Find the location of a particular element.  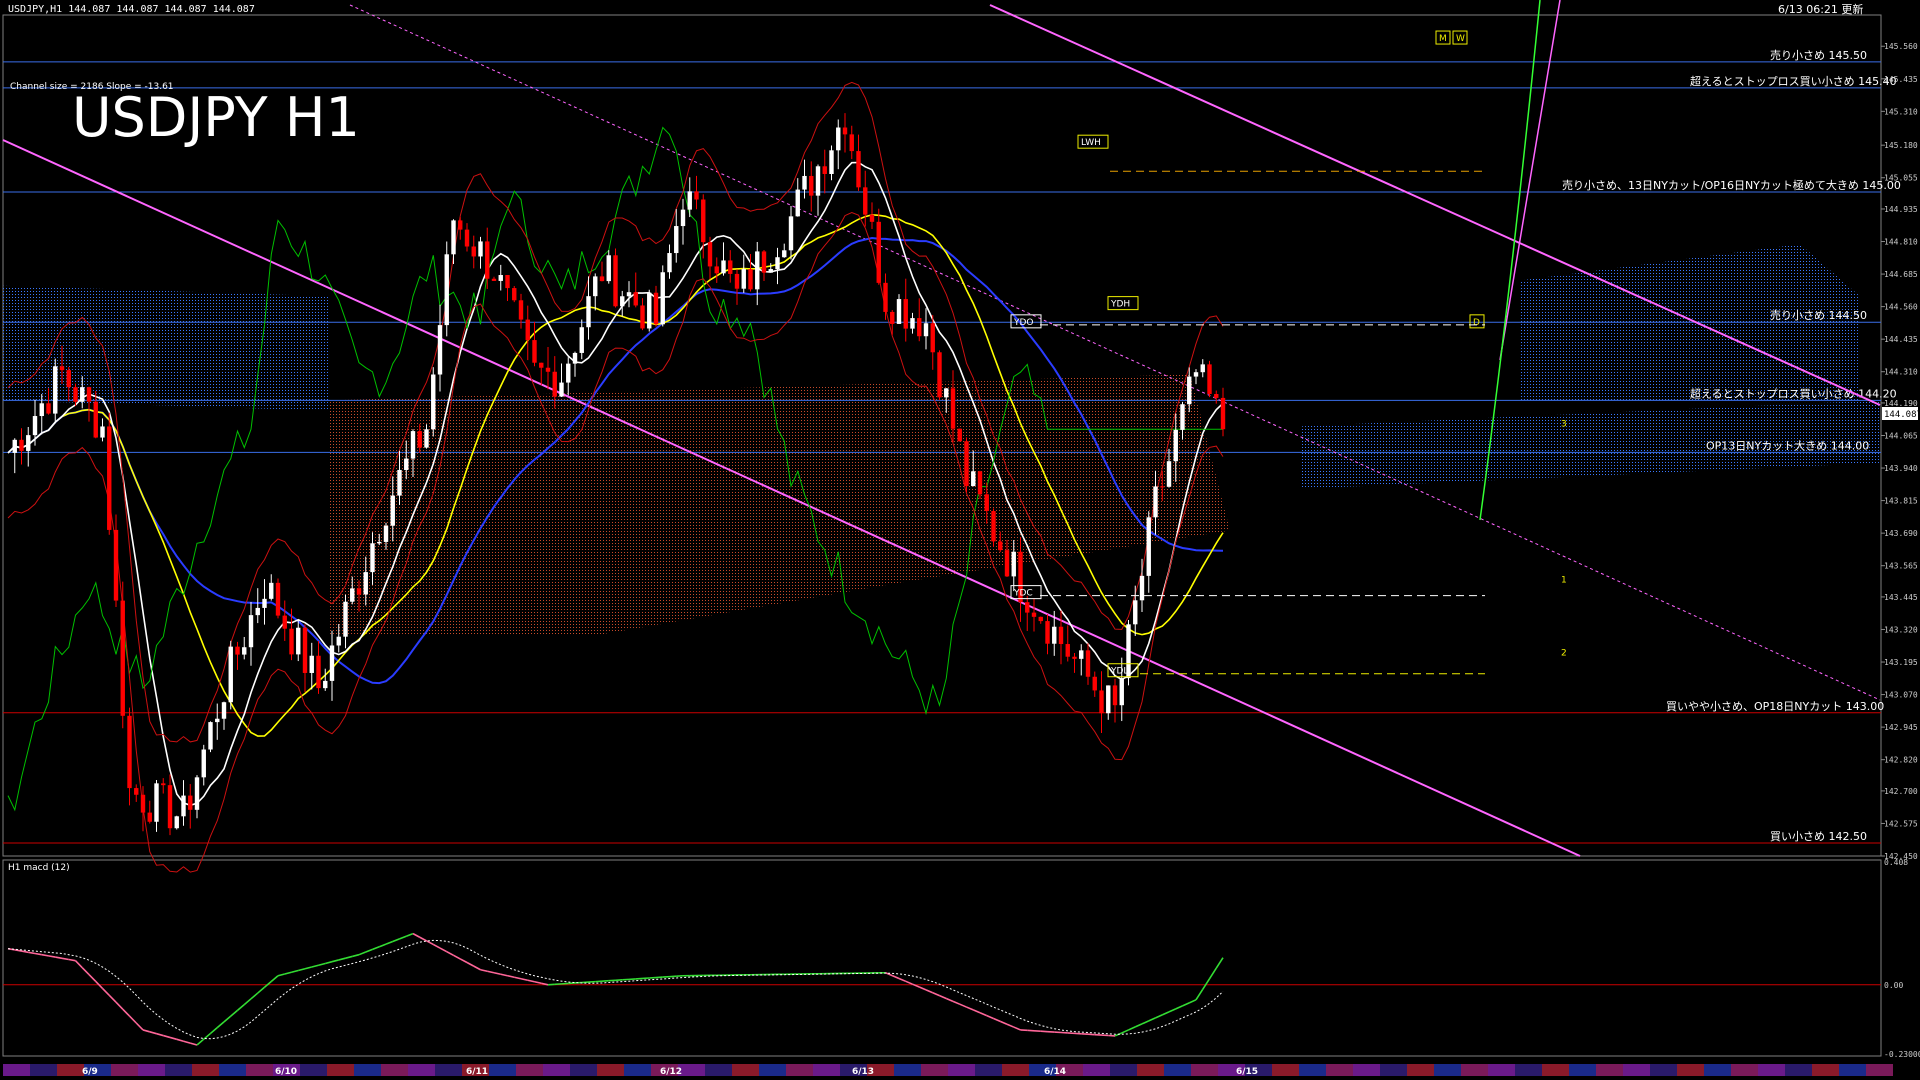

cloud-bull is located at coordinates (166, 348).